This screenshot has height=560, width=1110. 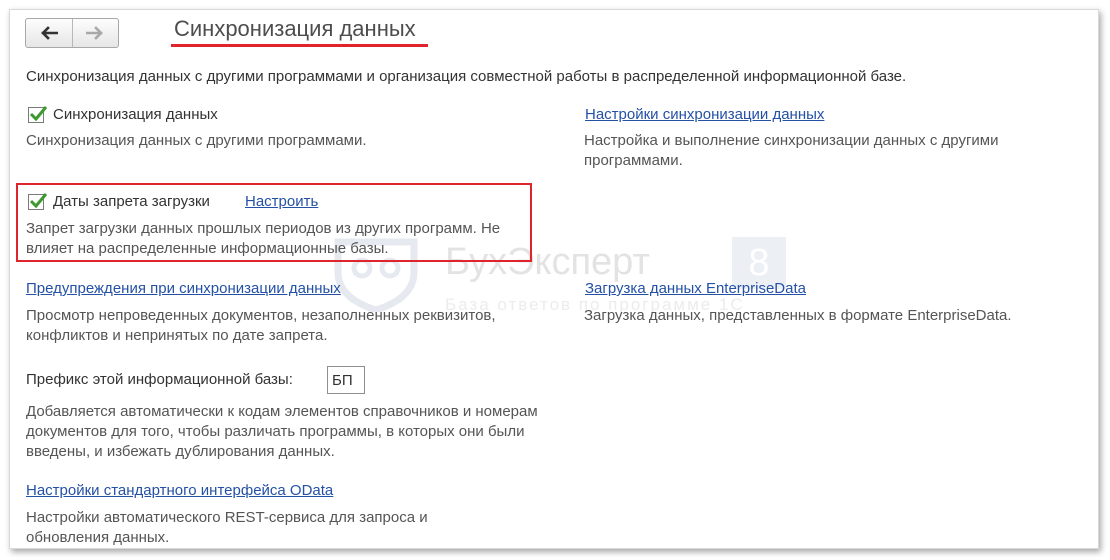 I want to click on load-ban-configure-link: Настроить, so click(x=281, y=201).